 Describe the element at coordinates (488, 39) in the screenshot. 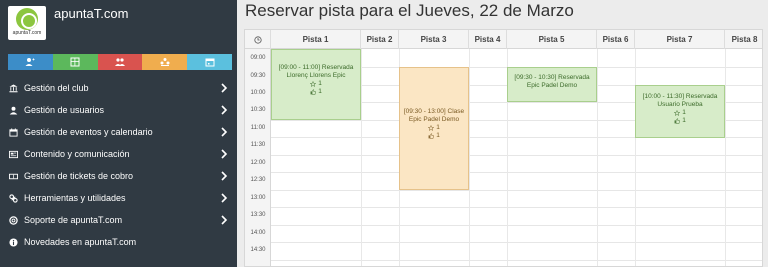

I see `court-header-4: Pista 4` at that location.